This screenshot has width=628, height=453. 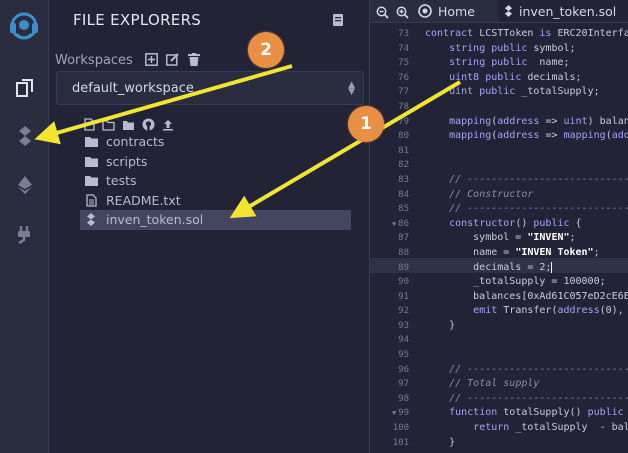 I want to click on annotation-badge-1: 1, so click(x=366, y=124).